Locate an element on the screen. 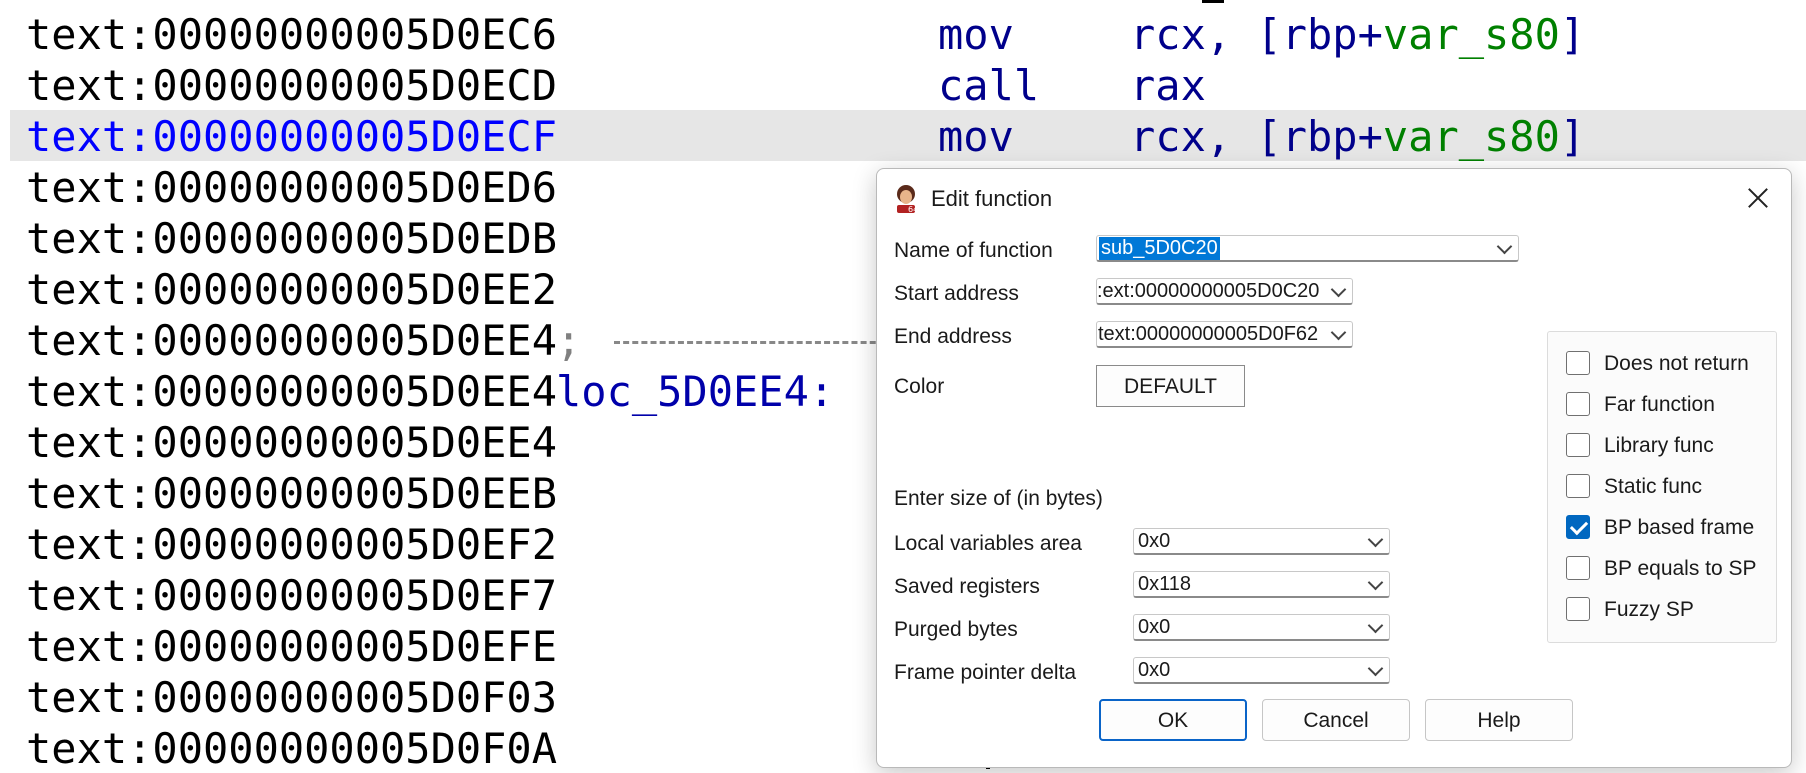 The width and height of the screenshot is (1806, 773). code-label: loc_5D0EE4: is located at coordinates (695, 391).